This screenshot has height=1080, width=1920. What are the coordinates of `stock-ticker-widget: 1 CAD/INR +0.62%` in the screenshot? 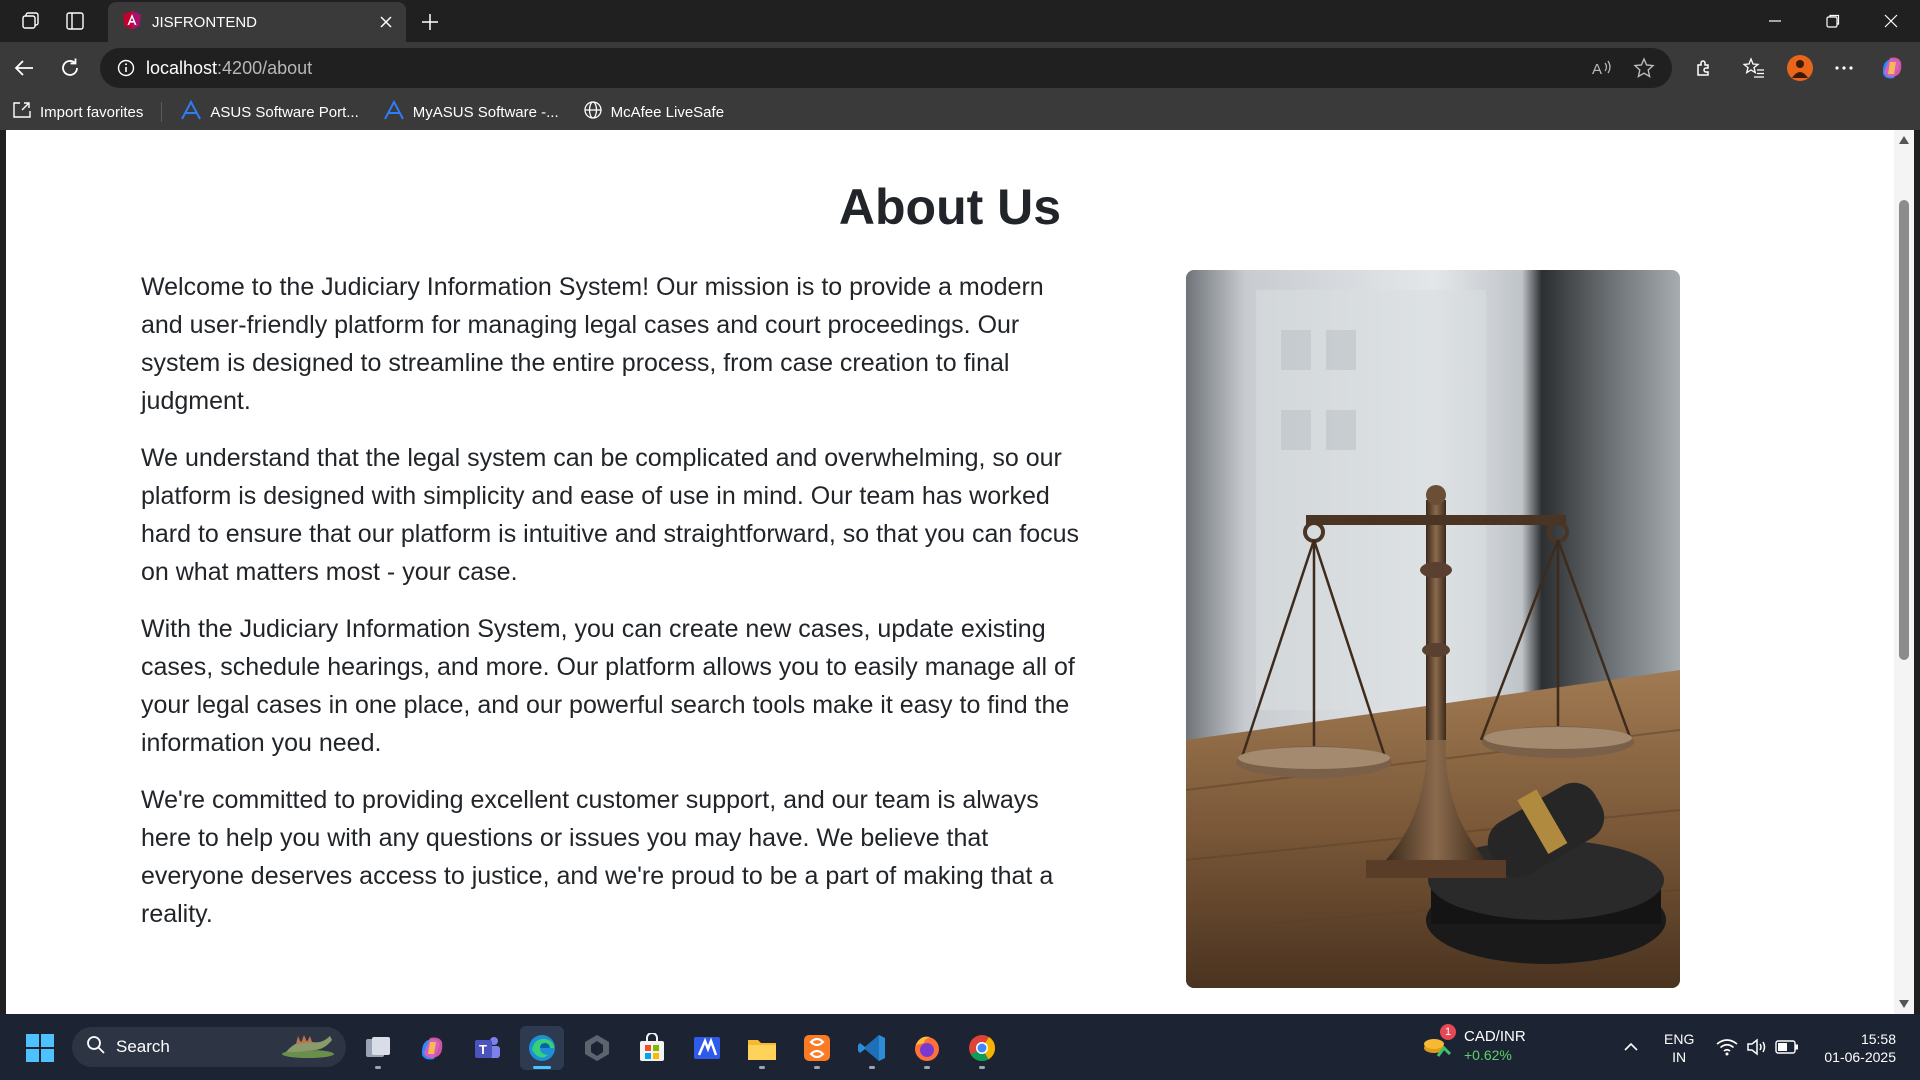 It's located at (1473, 1044).